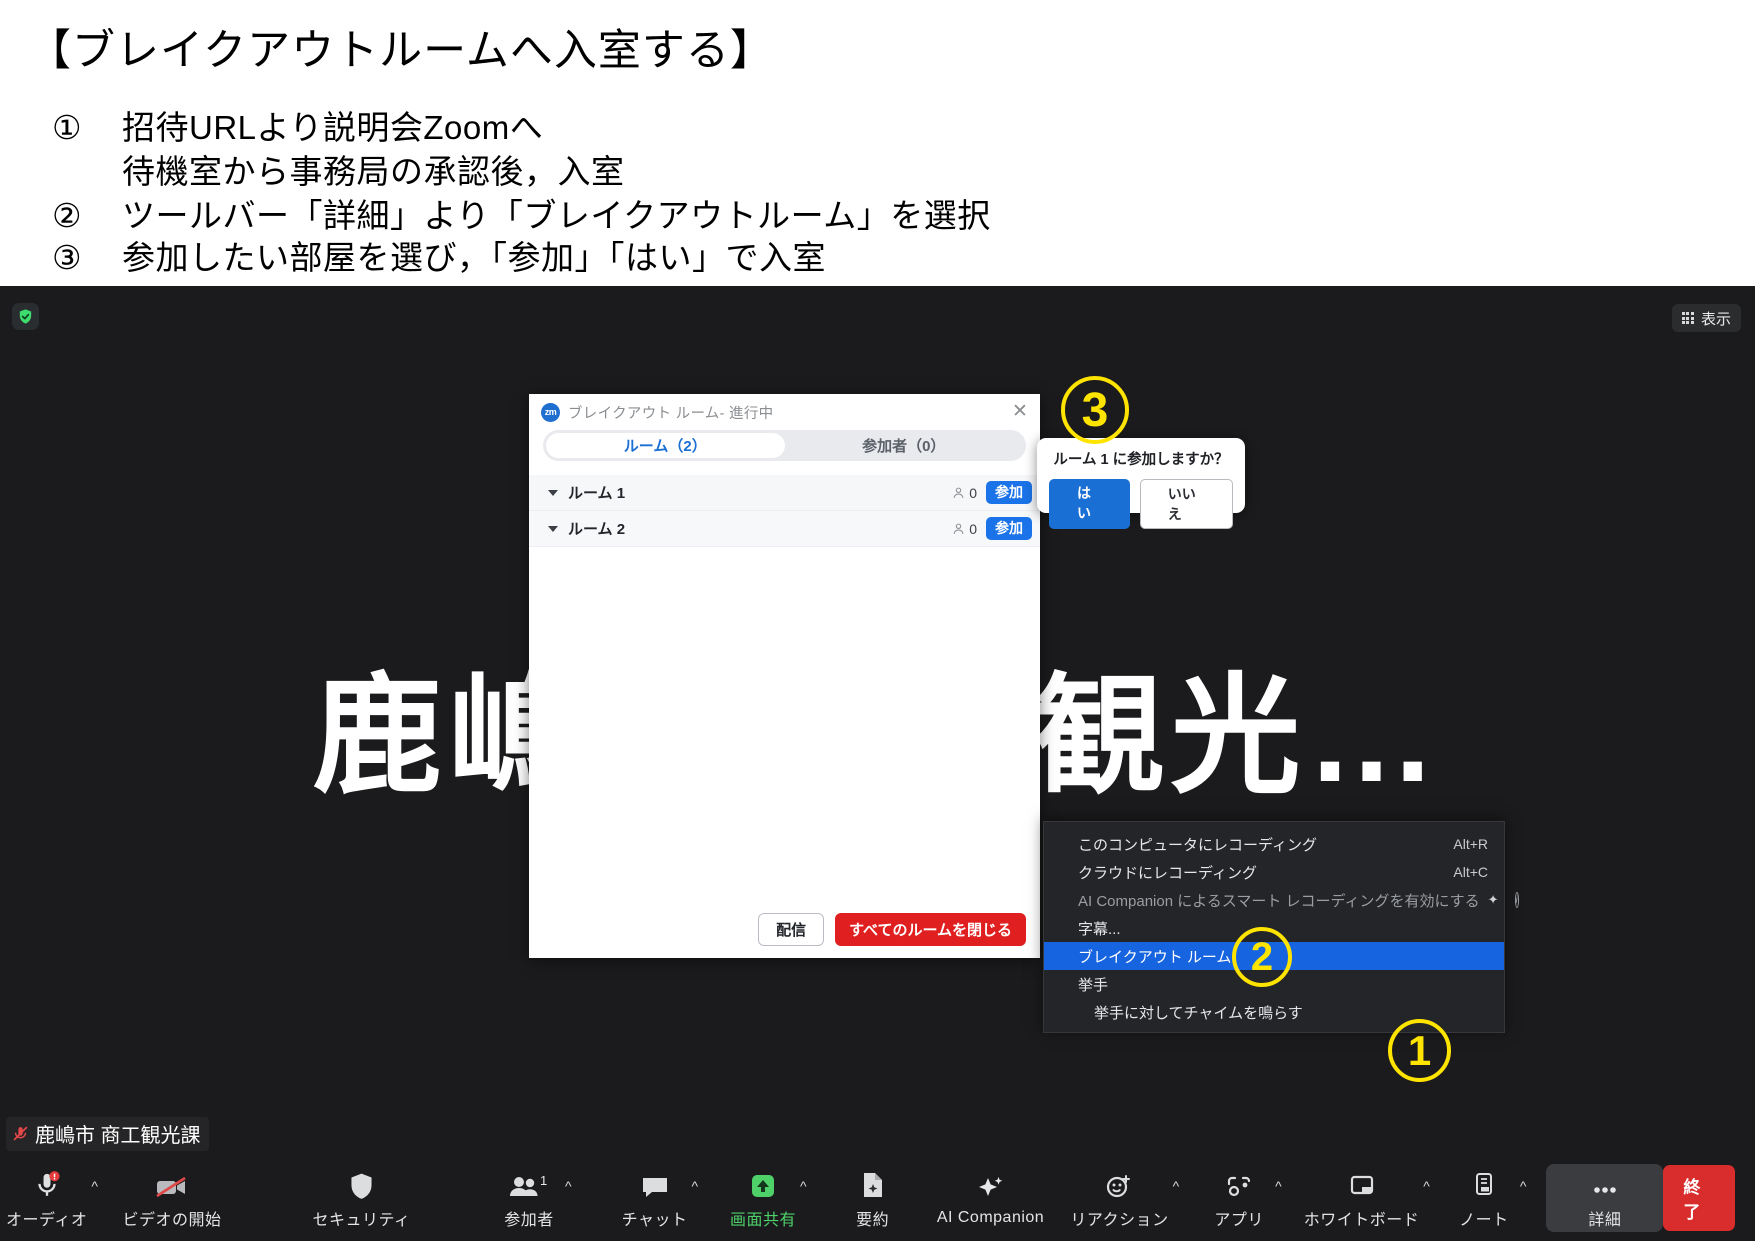  Describe the element at coordinates (784, 687) in the screenshot. I see `rooms-list: ルーム 1 0 参加 ルーム 2 0 参加` at that location.